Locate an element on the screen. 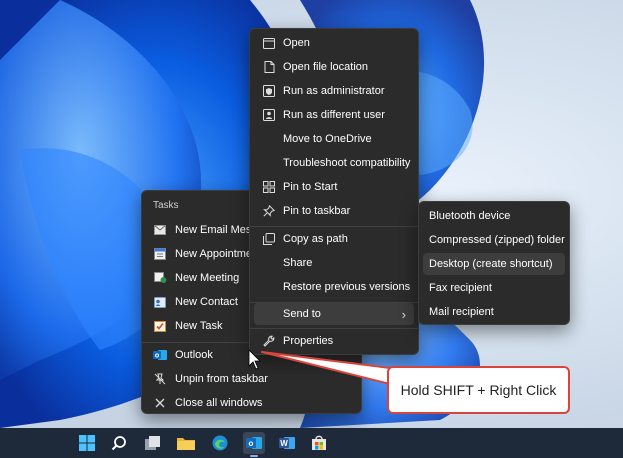 This screenshot has width=623, height=458. svg-text: W is located at coordinates (284, 443).